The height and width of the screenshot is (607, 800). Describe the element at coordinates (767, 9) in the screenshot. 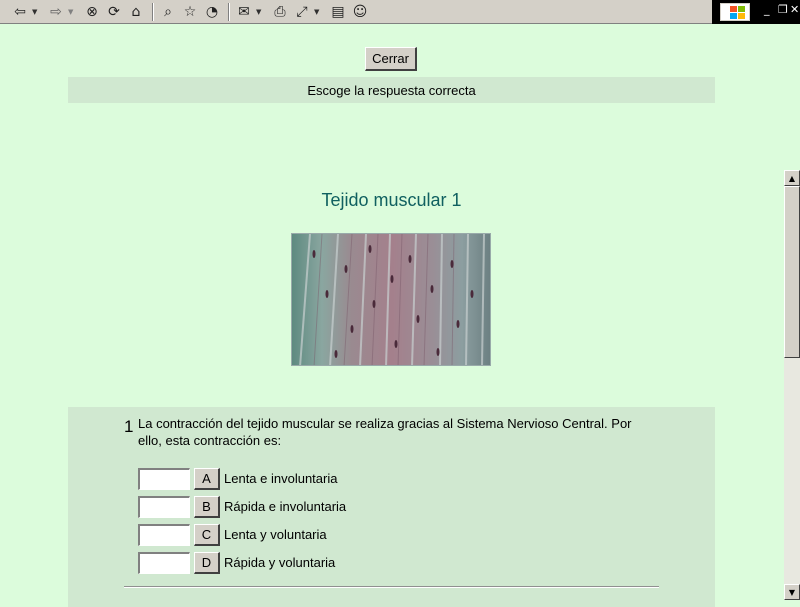

I see `minimize-icon: _` at that location.